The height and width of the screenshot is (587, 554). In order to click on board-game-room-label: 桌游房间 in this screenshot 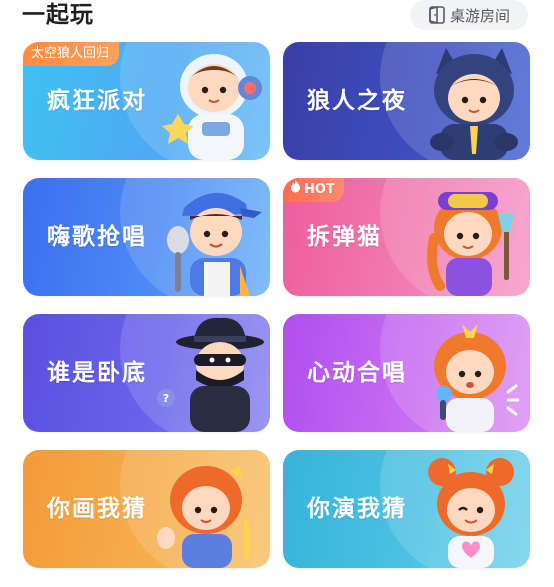, I will do `click(479, 15)`.